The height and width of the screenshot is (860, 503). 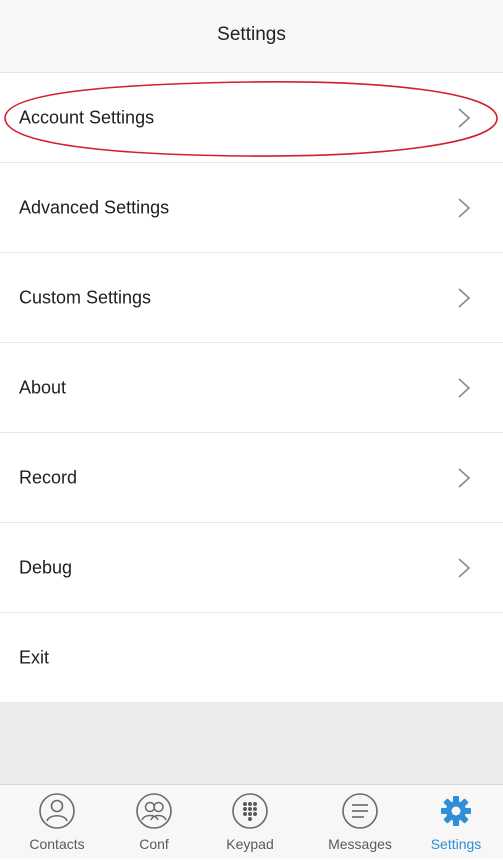 What do you see at coordinates (250, 811) in the screenshot?
I see `keypad-icon` at bounding box center [250, 811].